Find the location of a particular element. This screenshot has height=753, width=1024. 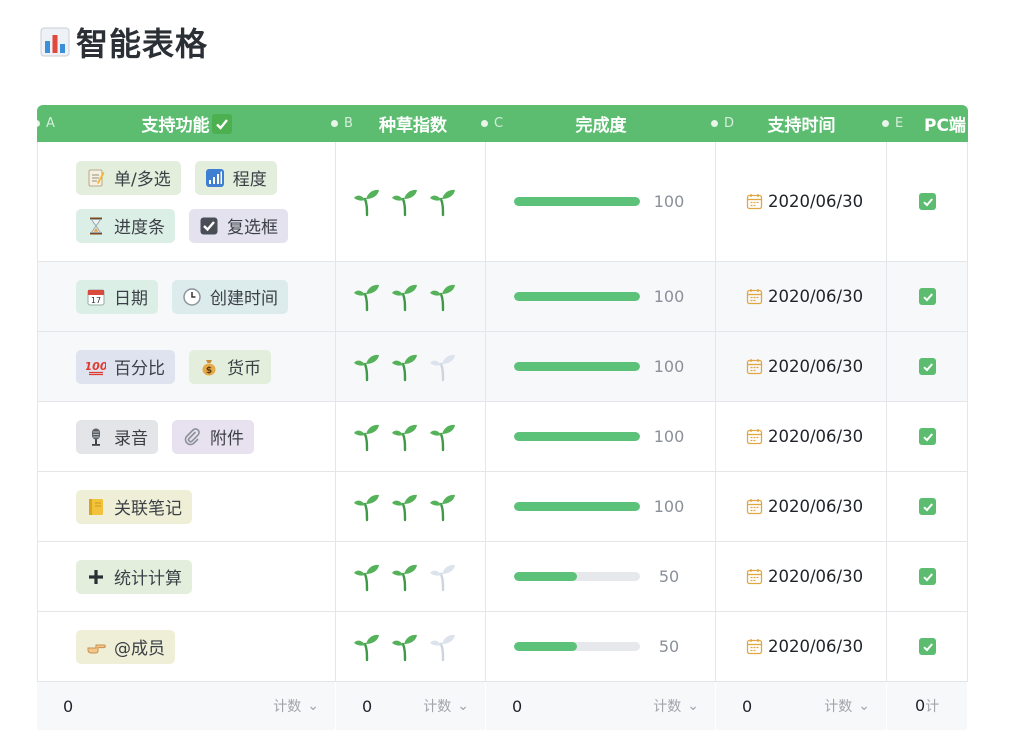

cell-features: 单/多选 程度 进度条 复选框 is located at coordinates (186, 201).